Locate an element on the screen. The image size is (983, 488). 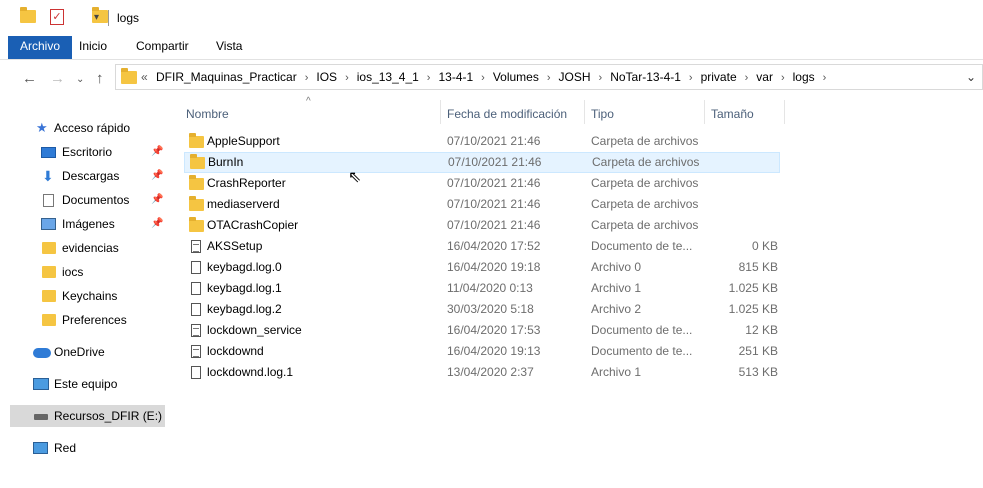
nav-item-descargas: ⬇ Descargas 📌 is located at coordinates (83, 176).